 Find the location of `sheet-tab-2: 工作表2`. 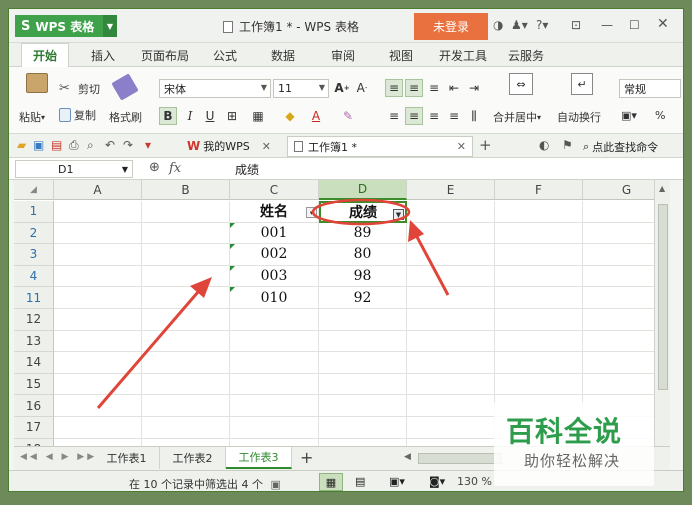

sheet-tab-2: 工作表2 is located at coordinates (193, 458).